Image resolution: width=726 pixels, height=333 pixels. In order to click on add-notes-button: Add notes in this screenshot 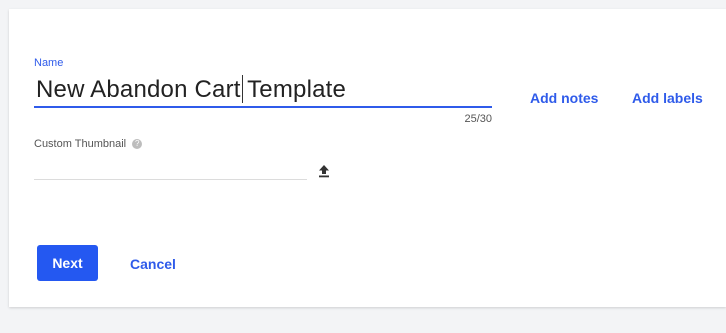, I will do `click(564, 98)`.